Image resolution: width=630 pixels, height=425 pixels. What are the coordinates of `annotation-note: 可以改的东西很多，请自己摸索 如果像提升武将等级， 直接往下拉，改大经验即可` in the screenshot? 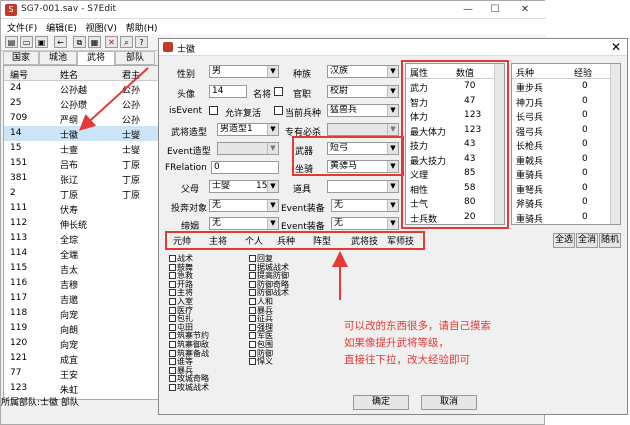 It's located at (444, 343).